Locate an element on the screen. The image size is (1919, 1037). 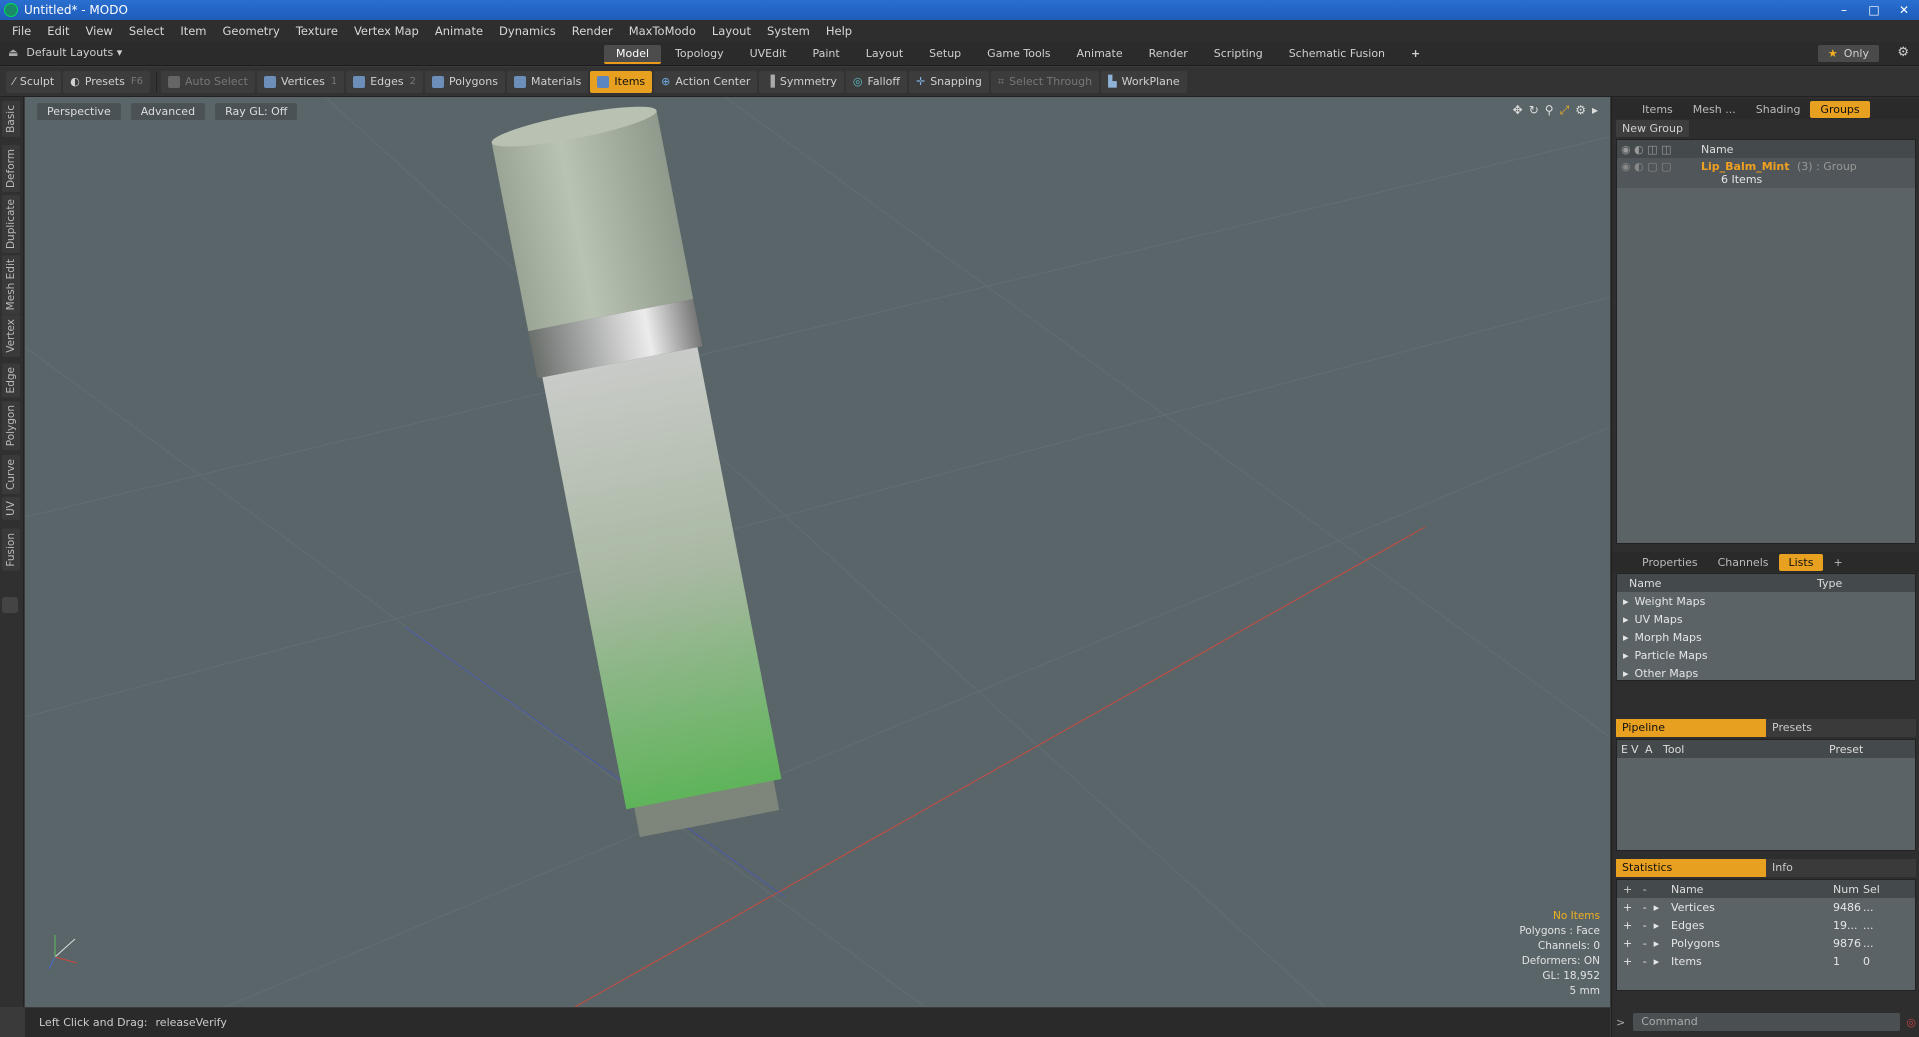
zoom-icon: ⚲ is located at coordinates (1549, 110).